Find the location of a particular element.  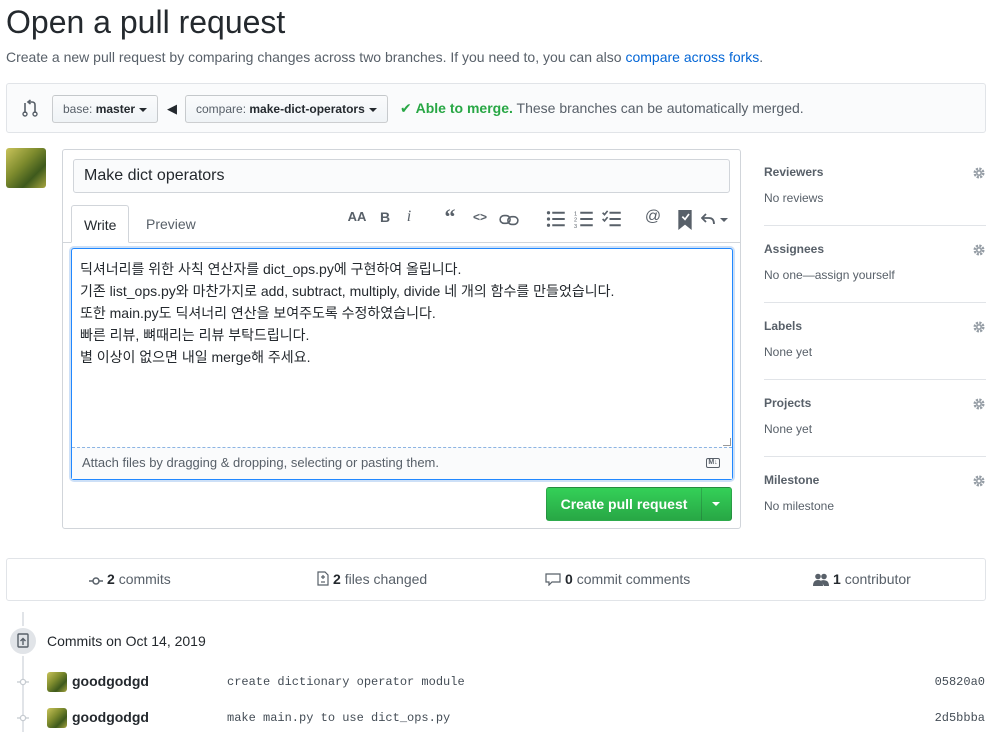

bulleted-list-icon is located at coordinates (556, 219).